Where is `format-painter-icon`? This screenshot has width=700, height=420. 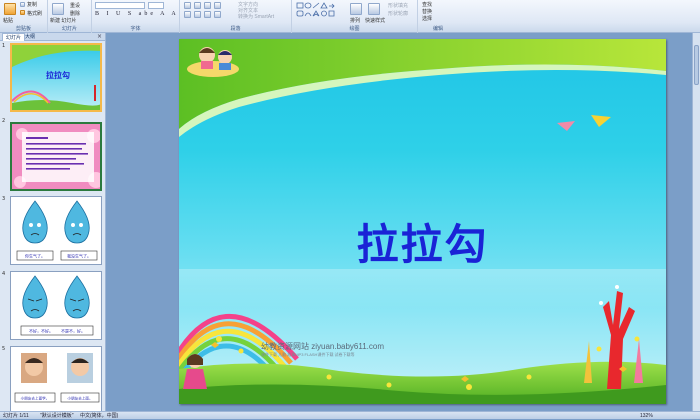
format-painter-icon is located at coordinates (22, 12).